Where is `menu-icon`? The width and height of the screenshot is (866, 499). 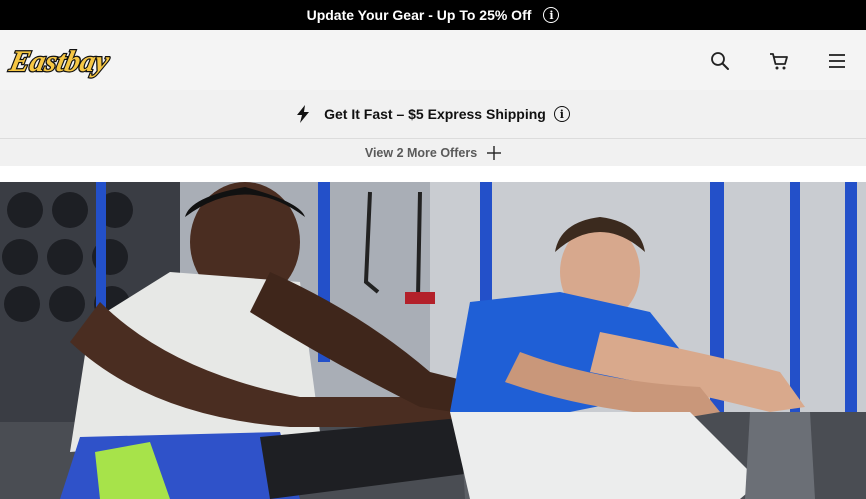 menu-icon is located at coordinates (837, 61).